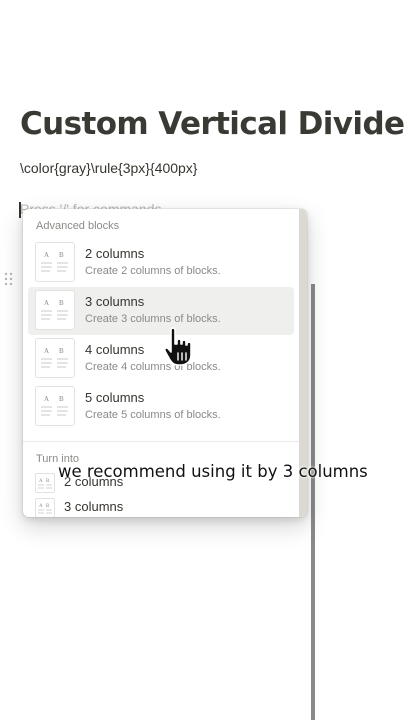 Image resolution: width=405 pixels, height=720 pixels. Describe the element at coordinates (8, 279) in the screenshot. I see `drag-handle-icon` at that location.